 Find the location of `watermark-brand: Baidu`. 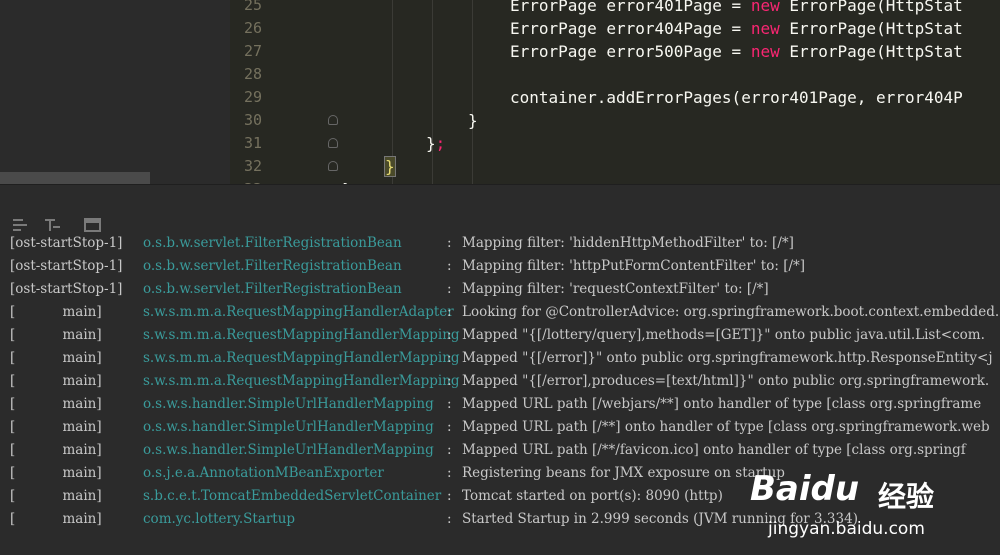

watermark-brand: Baidu is located at coordinates (805, 489).